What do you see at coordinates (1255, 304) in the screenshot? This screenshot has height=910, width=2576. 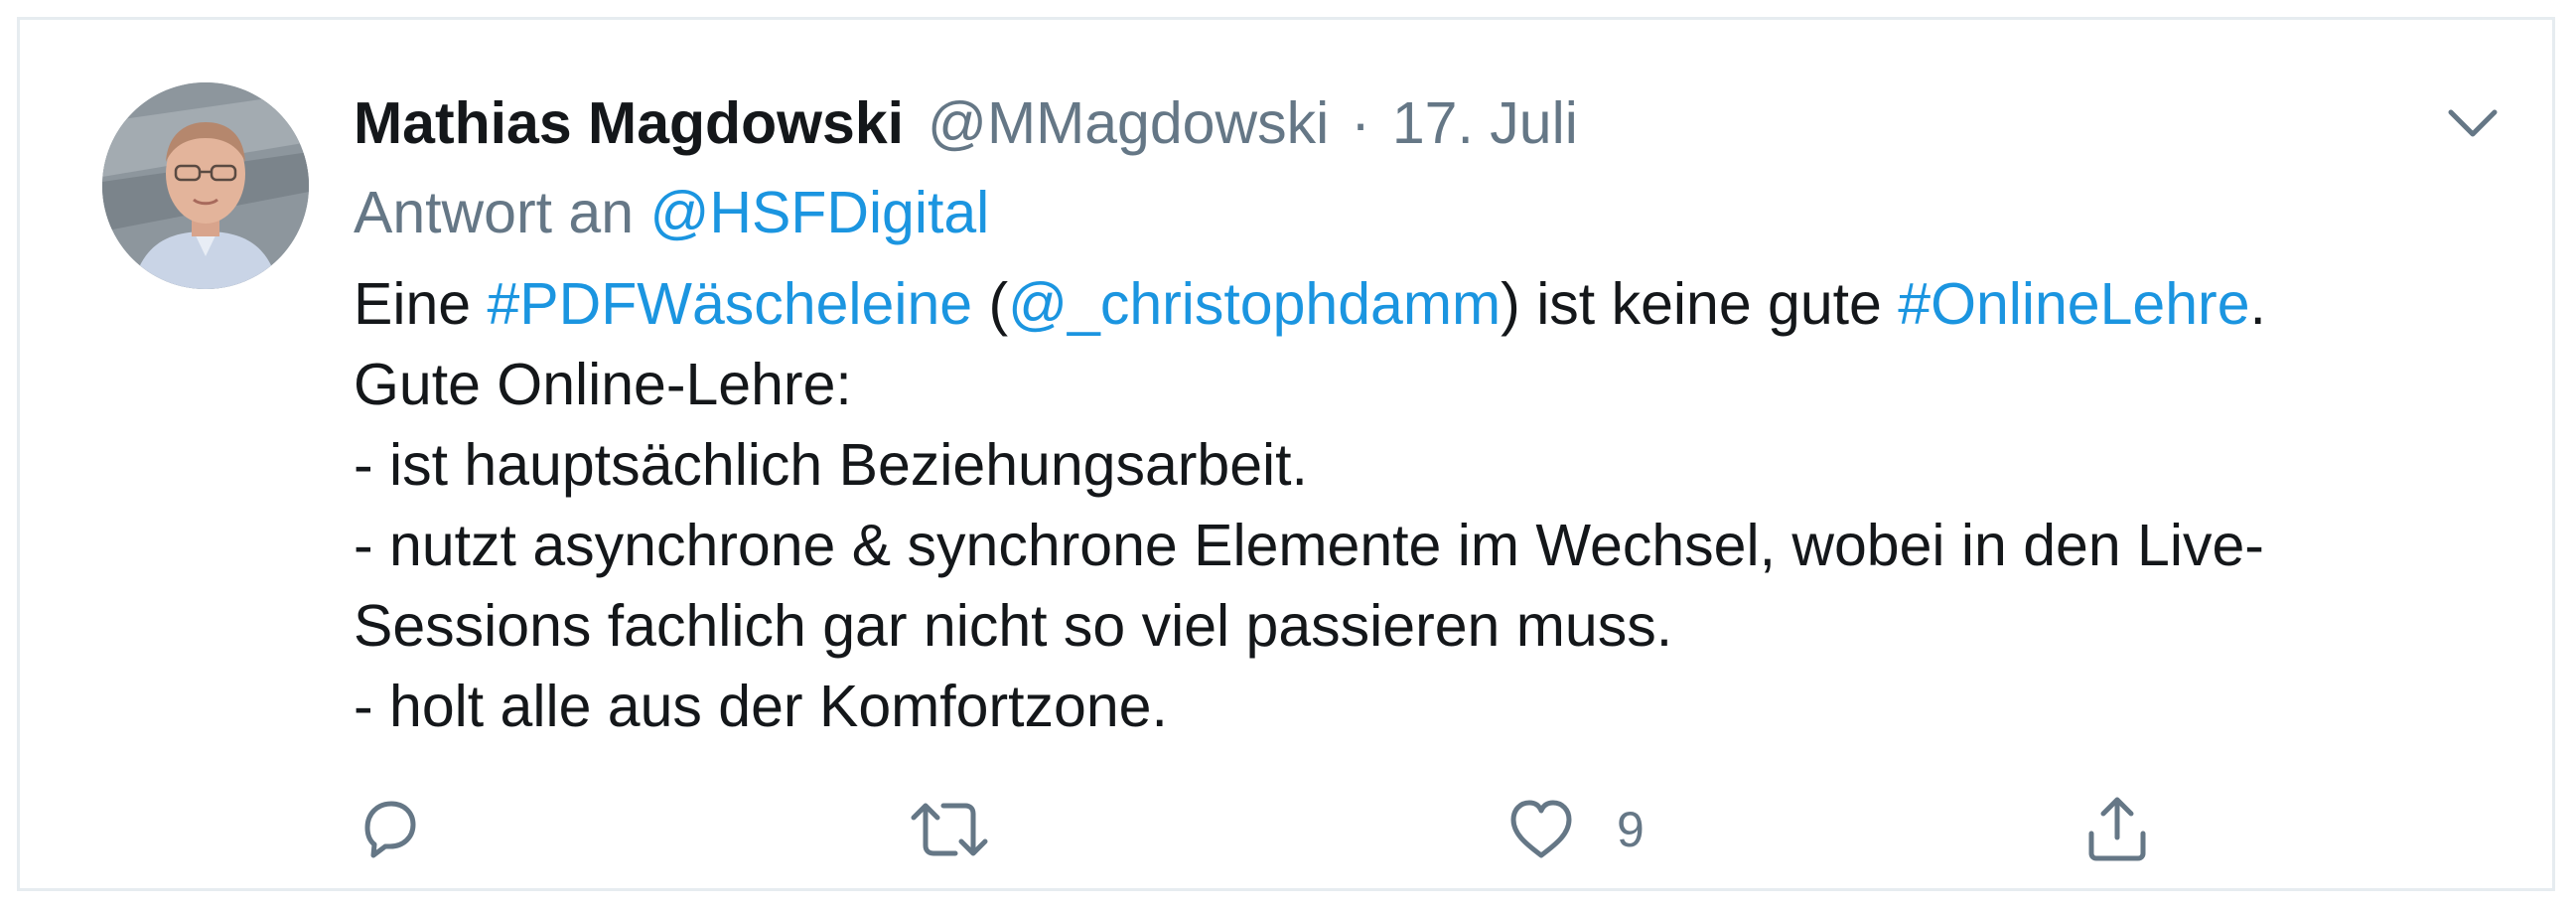 I see `mention-link-christophdamm: @_christophdamm` at bounding box center [1255, 304].